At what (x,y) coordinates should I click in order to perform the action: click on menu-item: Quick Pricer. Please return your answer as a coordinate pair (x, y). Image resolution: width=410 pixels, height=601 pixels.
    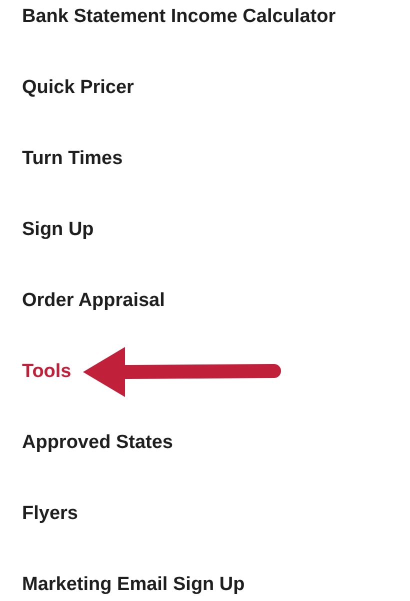
    Looking at the image, I should click on (78, 88).